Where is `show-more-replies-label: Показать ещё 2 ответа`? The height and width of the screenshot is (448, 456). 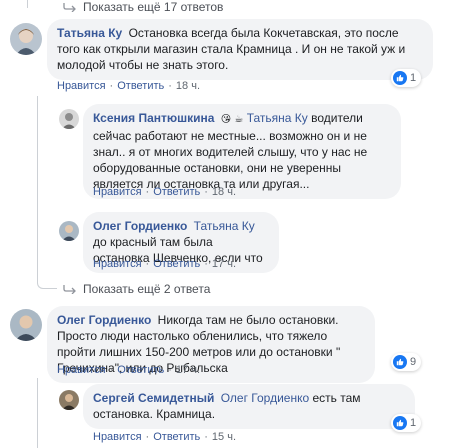
show-more-replies-label: Показать ещё 2 ответа is located at coordinates (147, 289).